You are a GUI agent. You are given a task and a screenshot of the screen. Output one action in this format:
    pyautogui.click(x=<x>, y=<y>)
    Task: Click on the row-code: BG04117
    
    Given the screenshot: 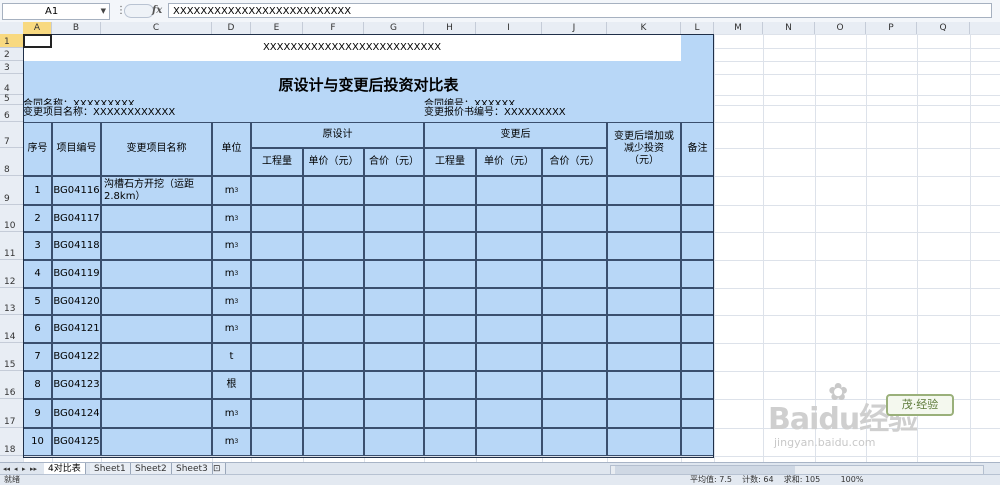 What is the action you would take?
    pyautogui.click(x=76, y=218)
    